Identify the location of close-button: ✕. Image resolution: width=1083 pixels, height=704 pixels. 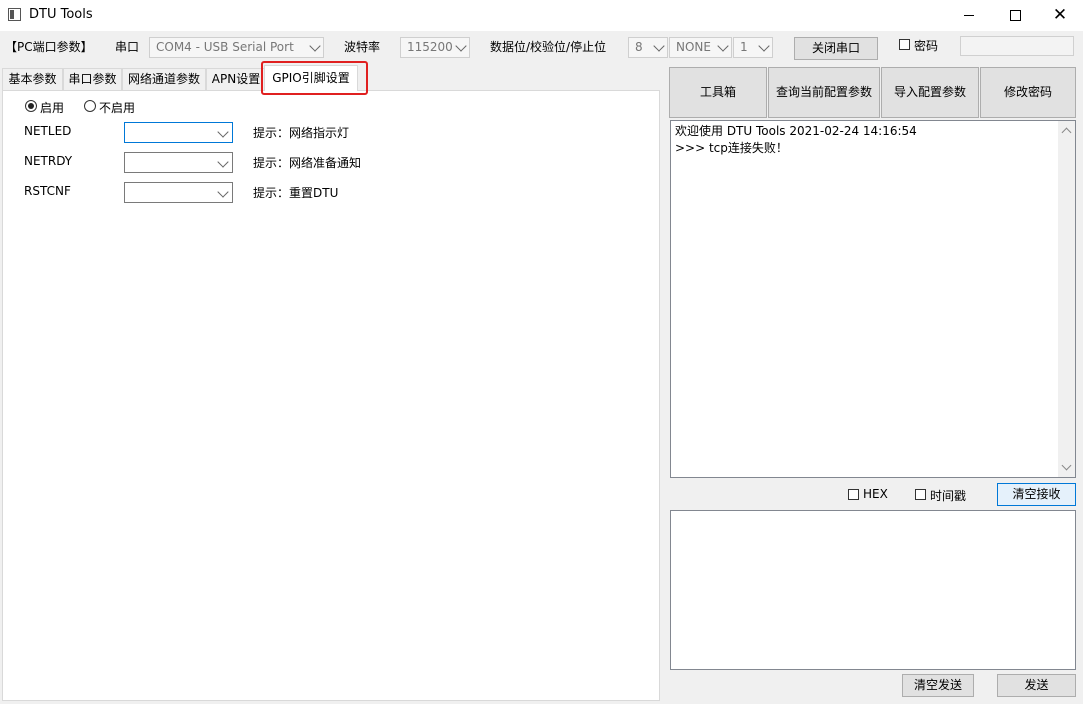
(1060, 15).